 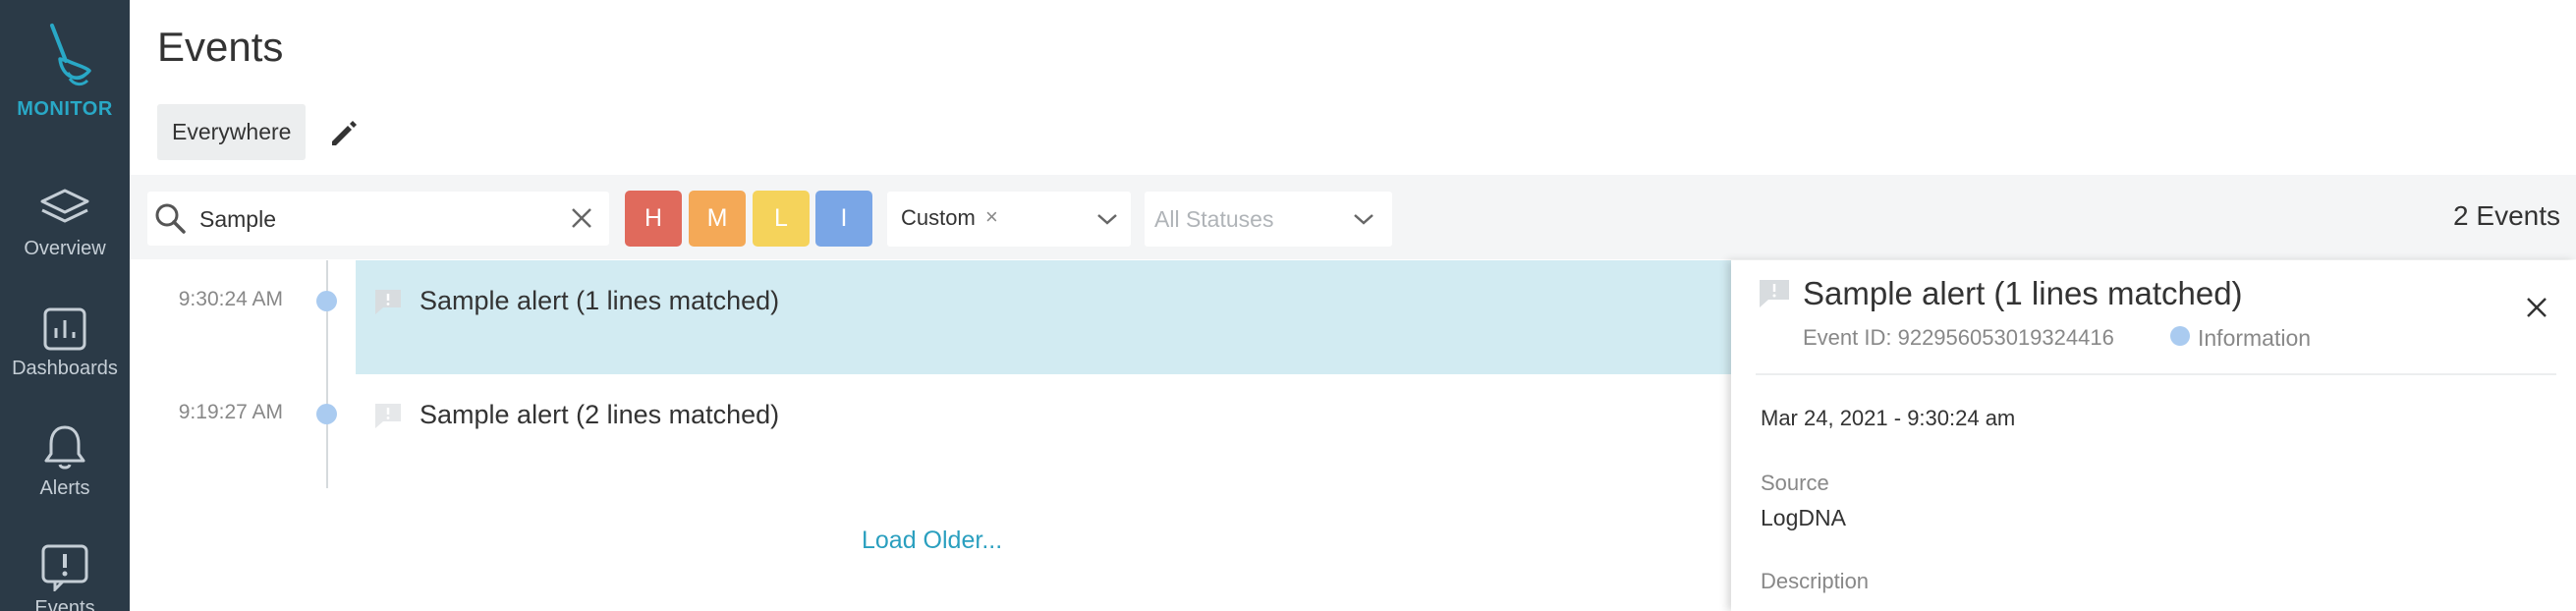 I want to click on sidebar-item-alerts: Alerts, so click(x=65, y=461).